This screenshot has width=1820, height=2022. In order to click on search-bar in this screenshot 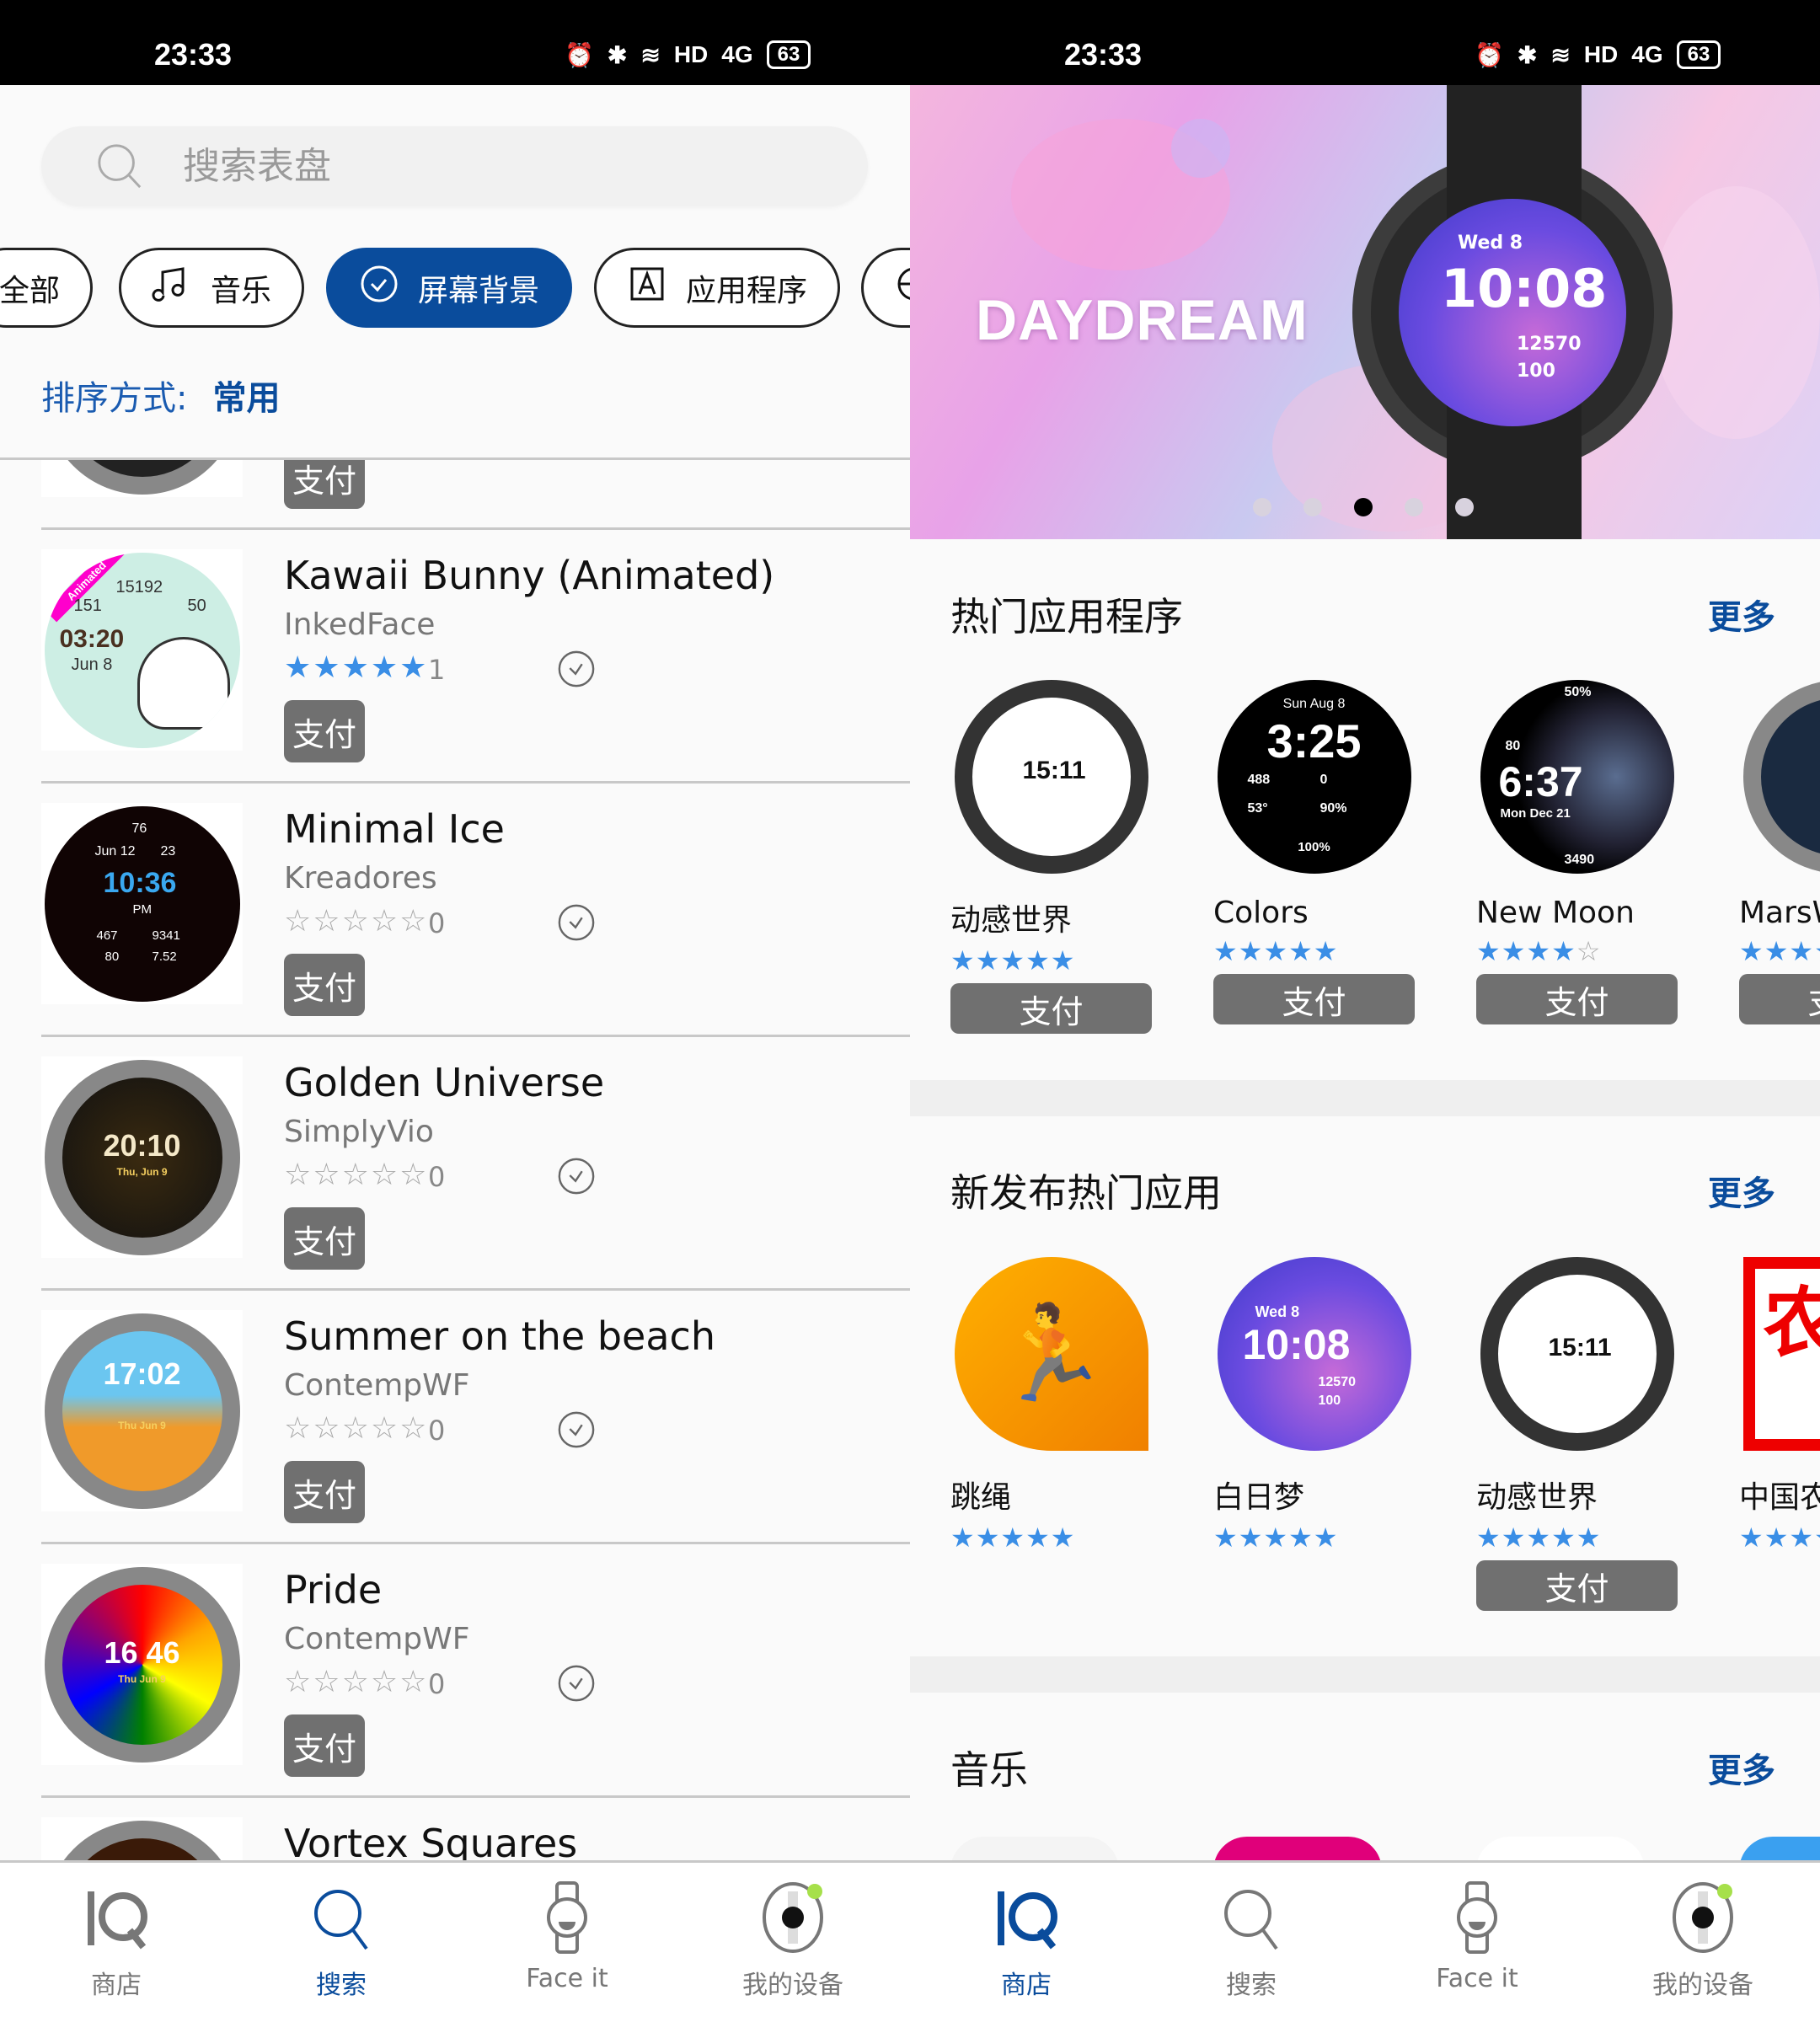, I will do `click(454, 166)`.